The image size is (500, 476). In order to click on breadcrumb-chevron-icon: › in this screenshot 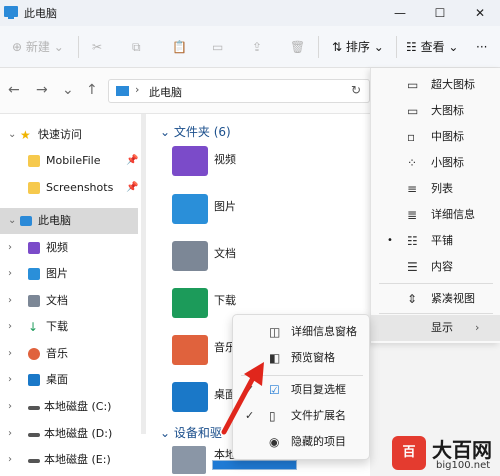, I will do `click(137, 89)`.